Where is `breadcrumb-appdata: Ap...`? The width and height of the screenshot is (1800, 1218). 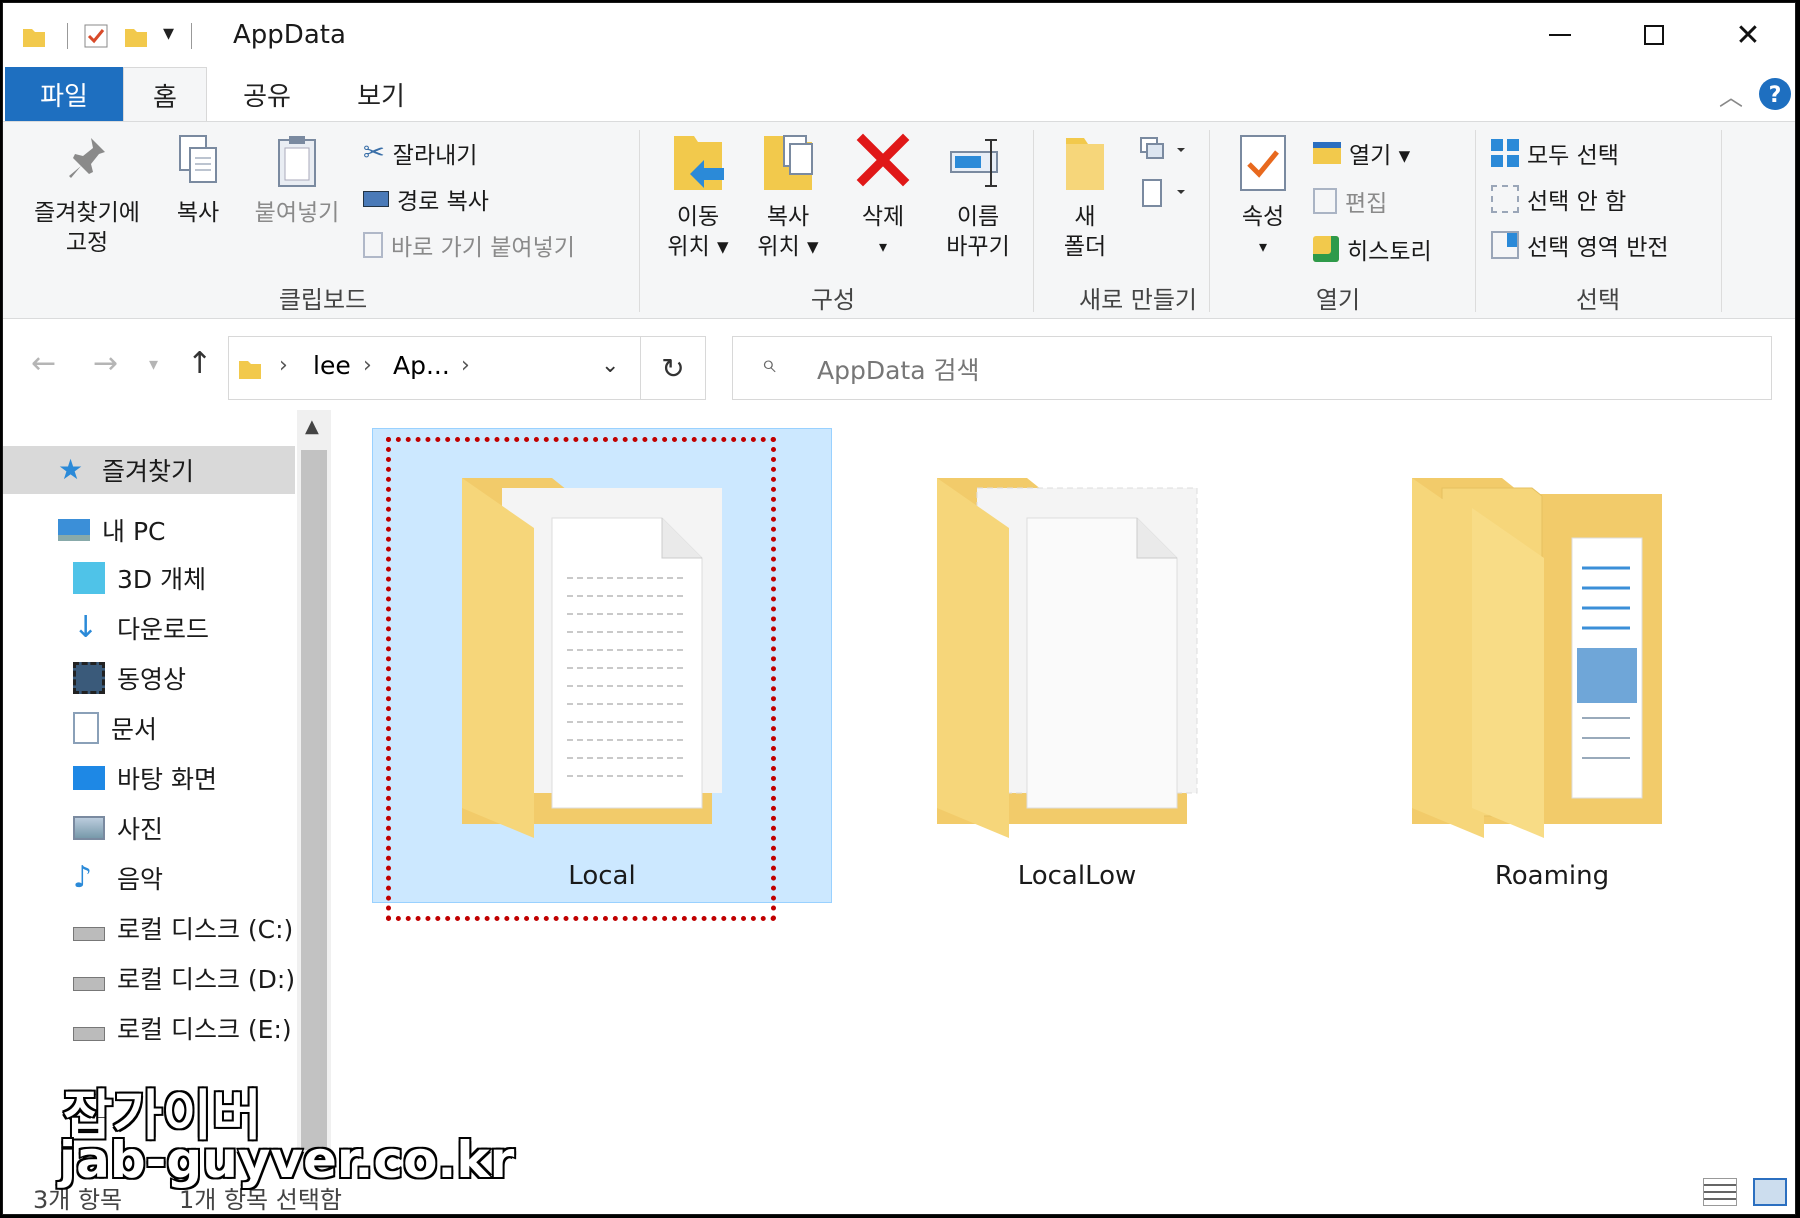
breadcrumb-appdata: Ap... is located at coordinates (421, 365).